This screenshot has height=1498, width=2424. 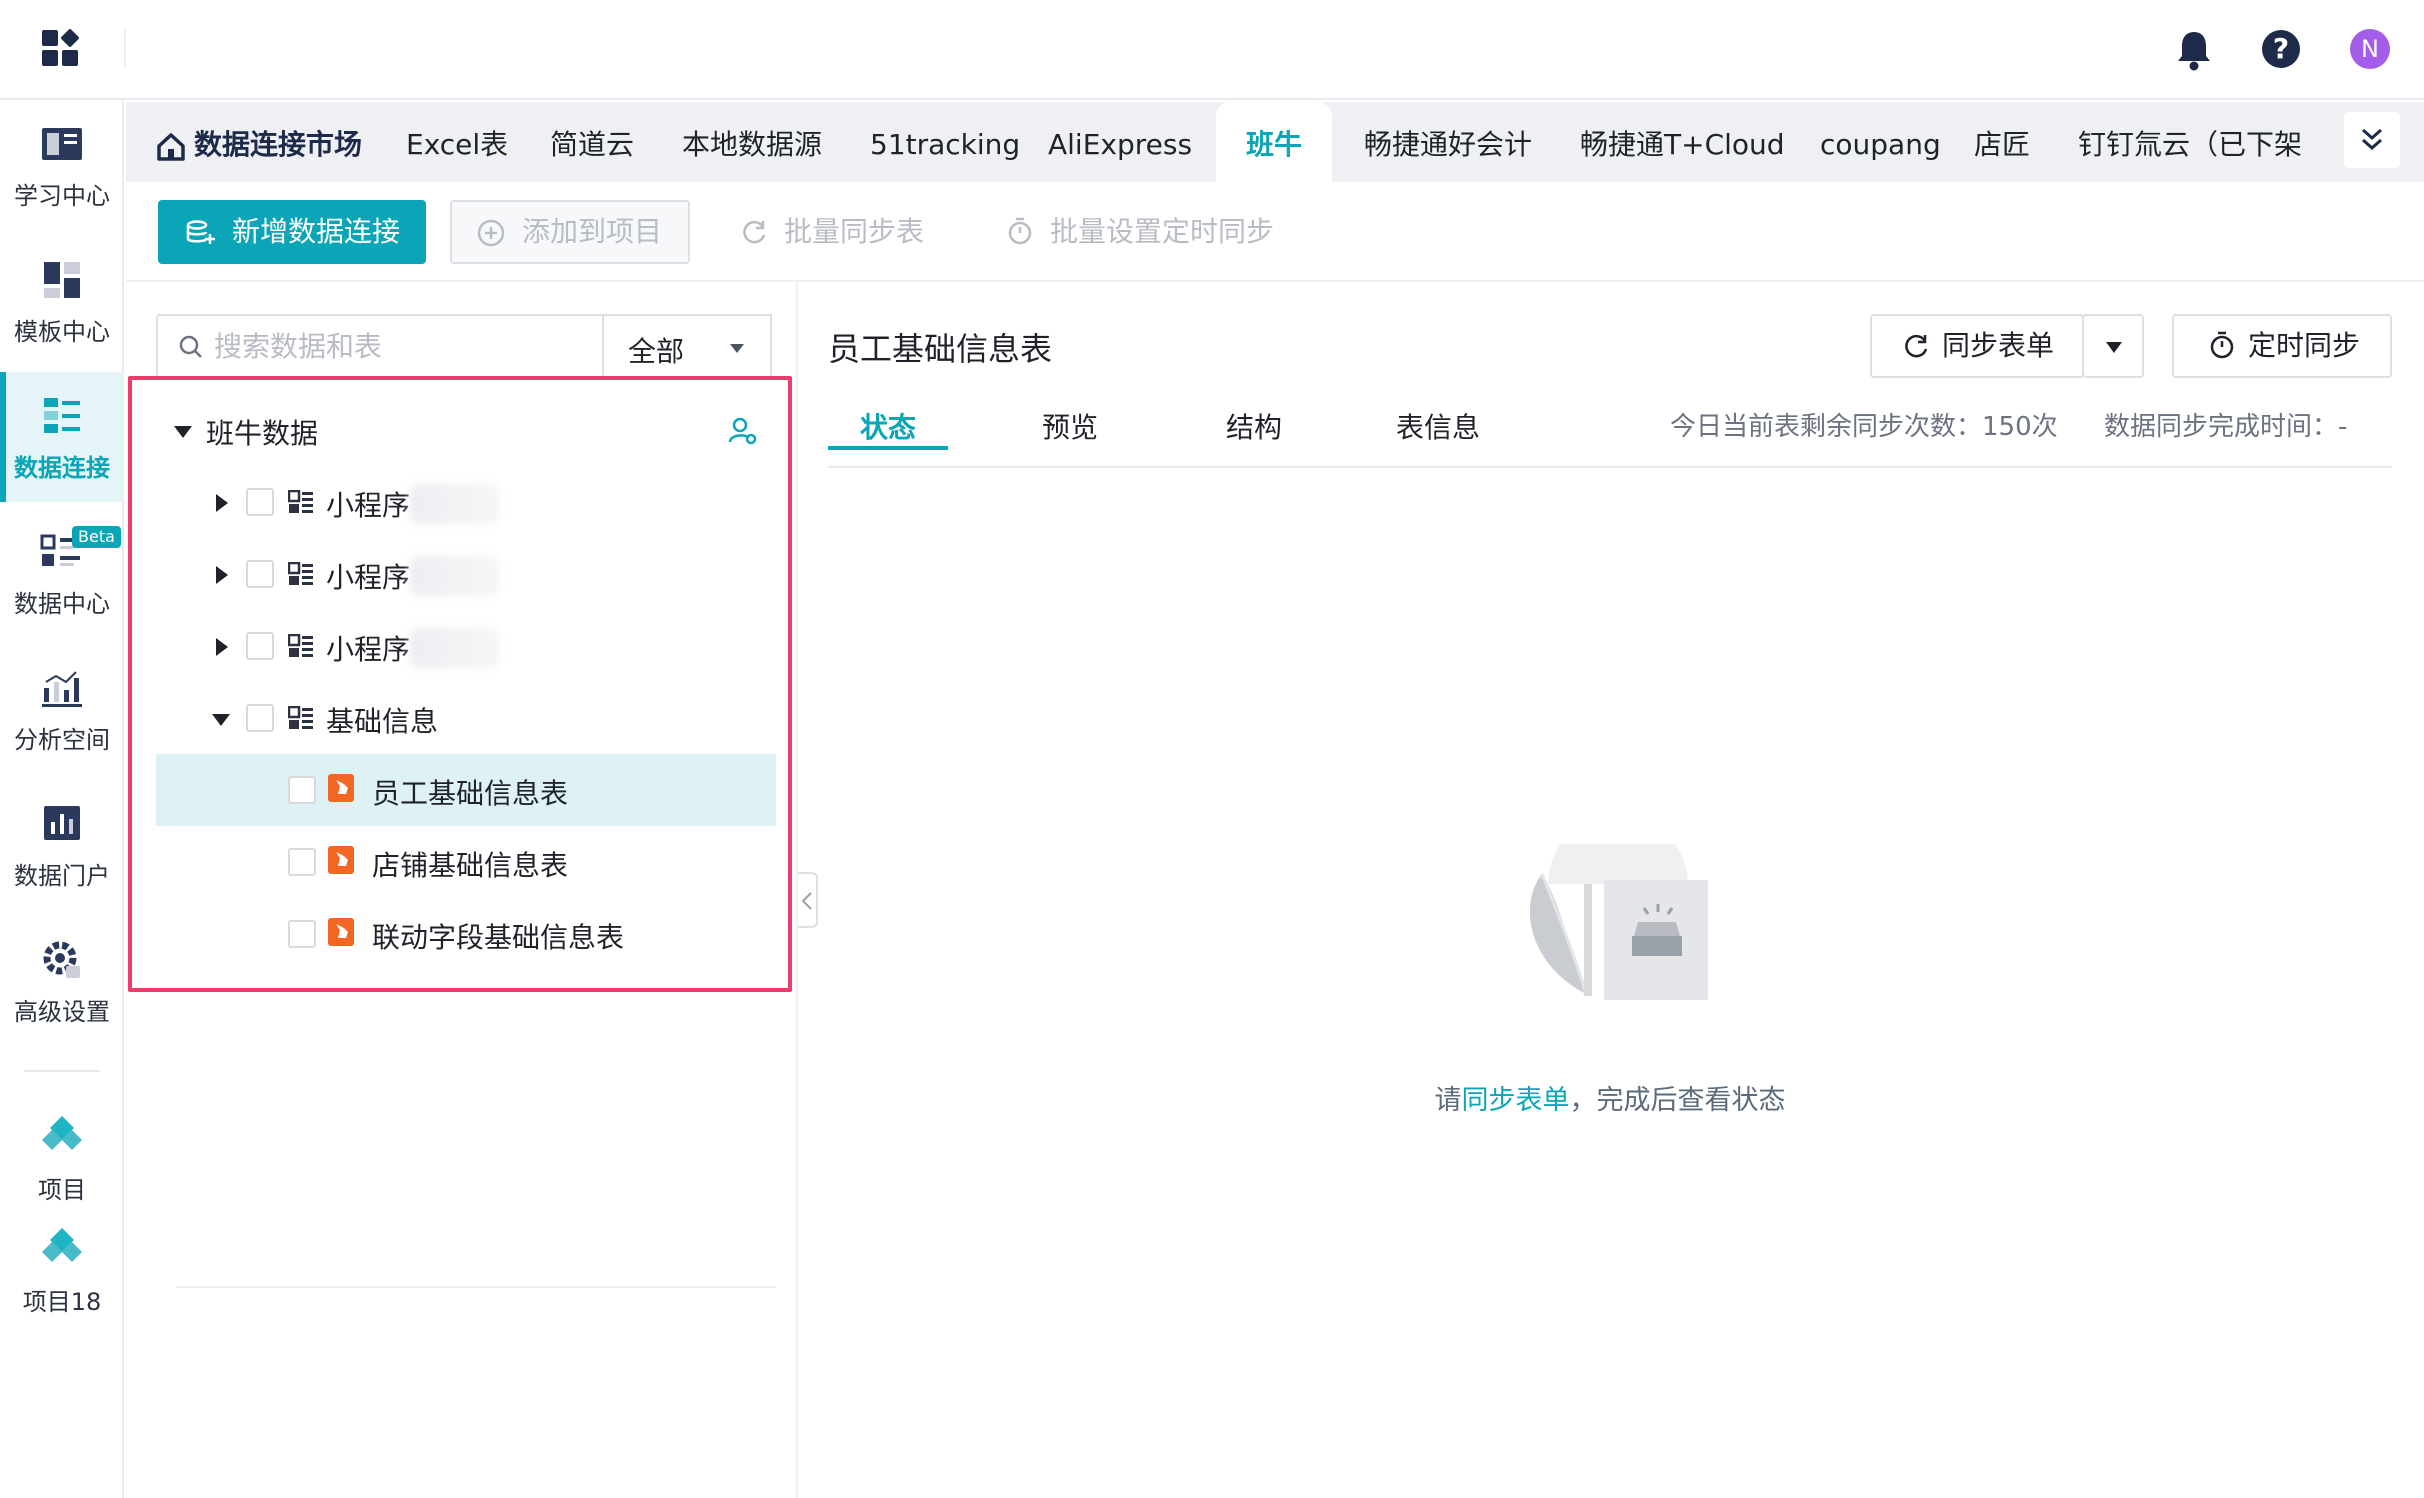 I want to click on chevron-left-icon, so click(x=806, y=901).